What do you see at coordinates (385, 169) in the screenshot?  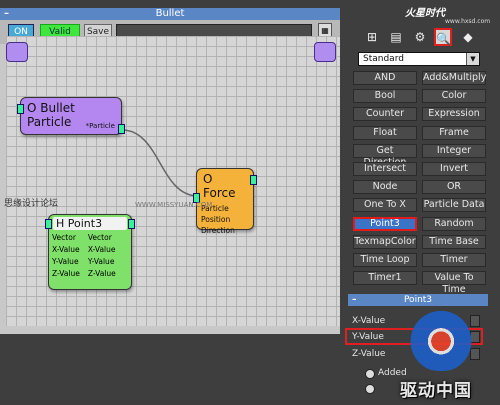 I see `operator-button: Intersect` at bounding box center [385, 169].